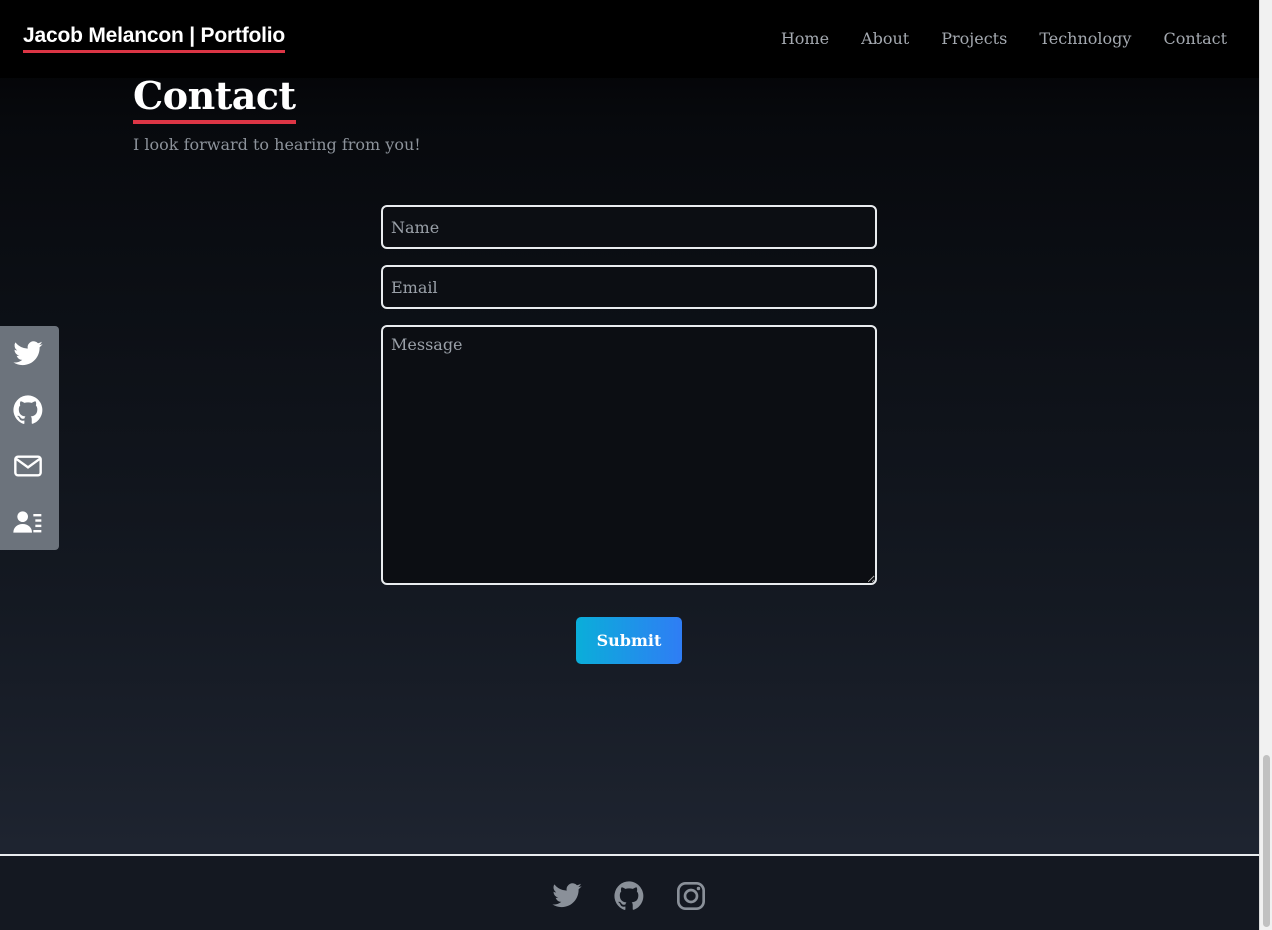 This screenshot has width=1272, height=930. Describe the element at coordinates (214, 99) in the screenshot. I see `page-title: Contact` at that location.